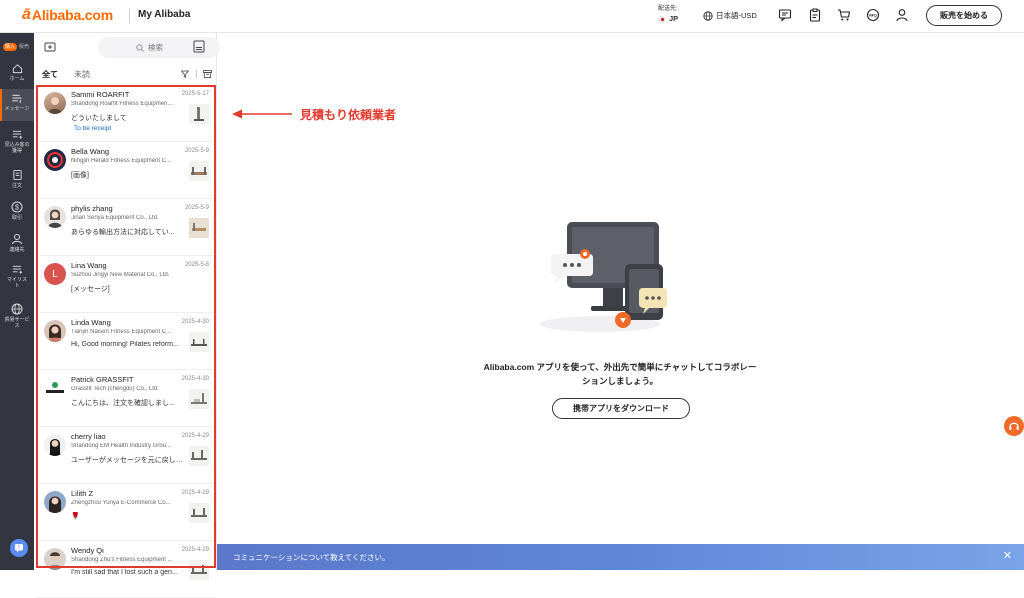 The width and height of the screenshot is (1024, 598). I want to click on help-chat-button: !, so click(19, 548).